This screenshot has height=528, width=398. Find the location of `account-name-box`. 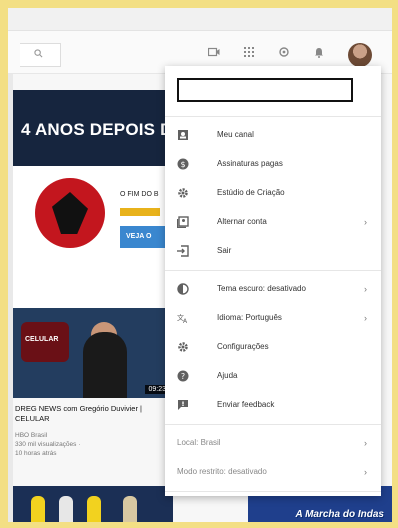

account-name-box is located at coordinates (265, 90).